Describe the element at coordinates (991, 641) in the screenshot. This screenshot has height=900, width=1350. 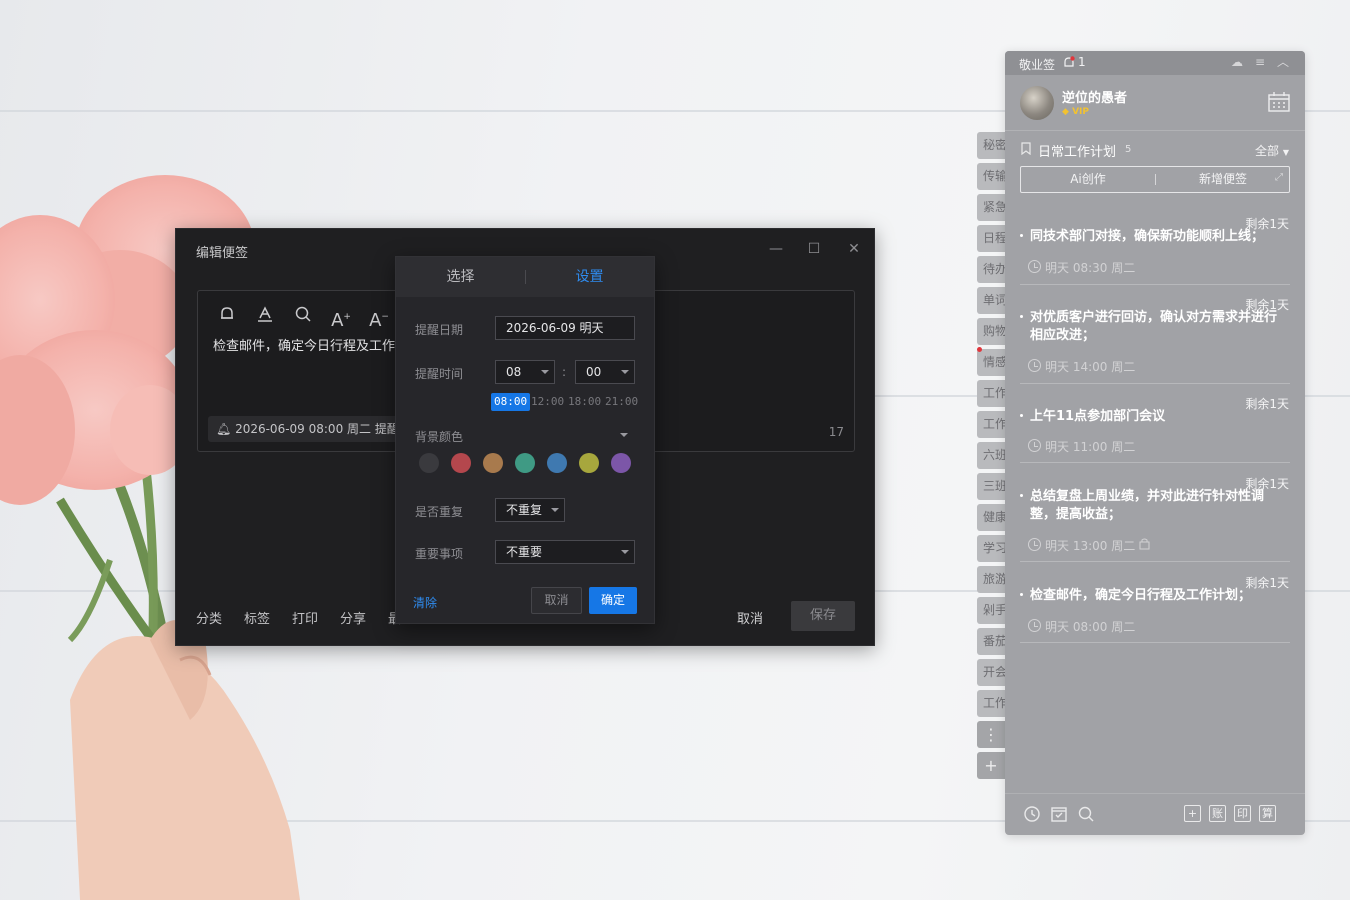
I see `side-tab-16: 番茄` at that location.